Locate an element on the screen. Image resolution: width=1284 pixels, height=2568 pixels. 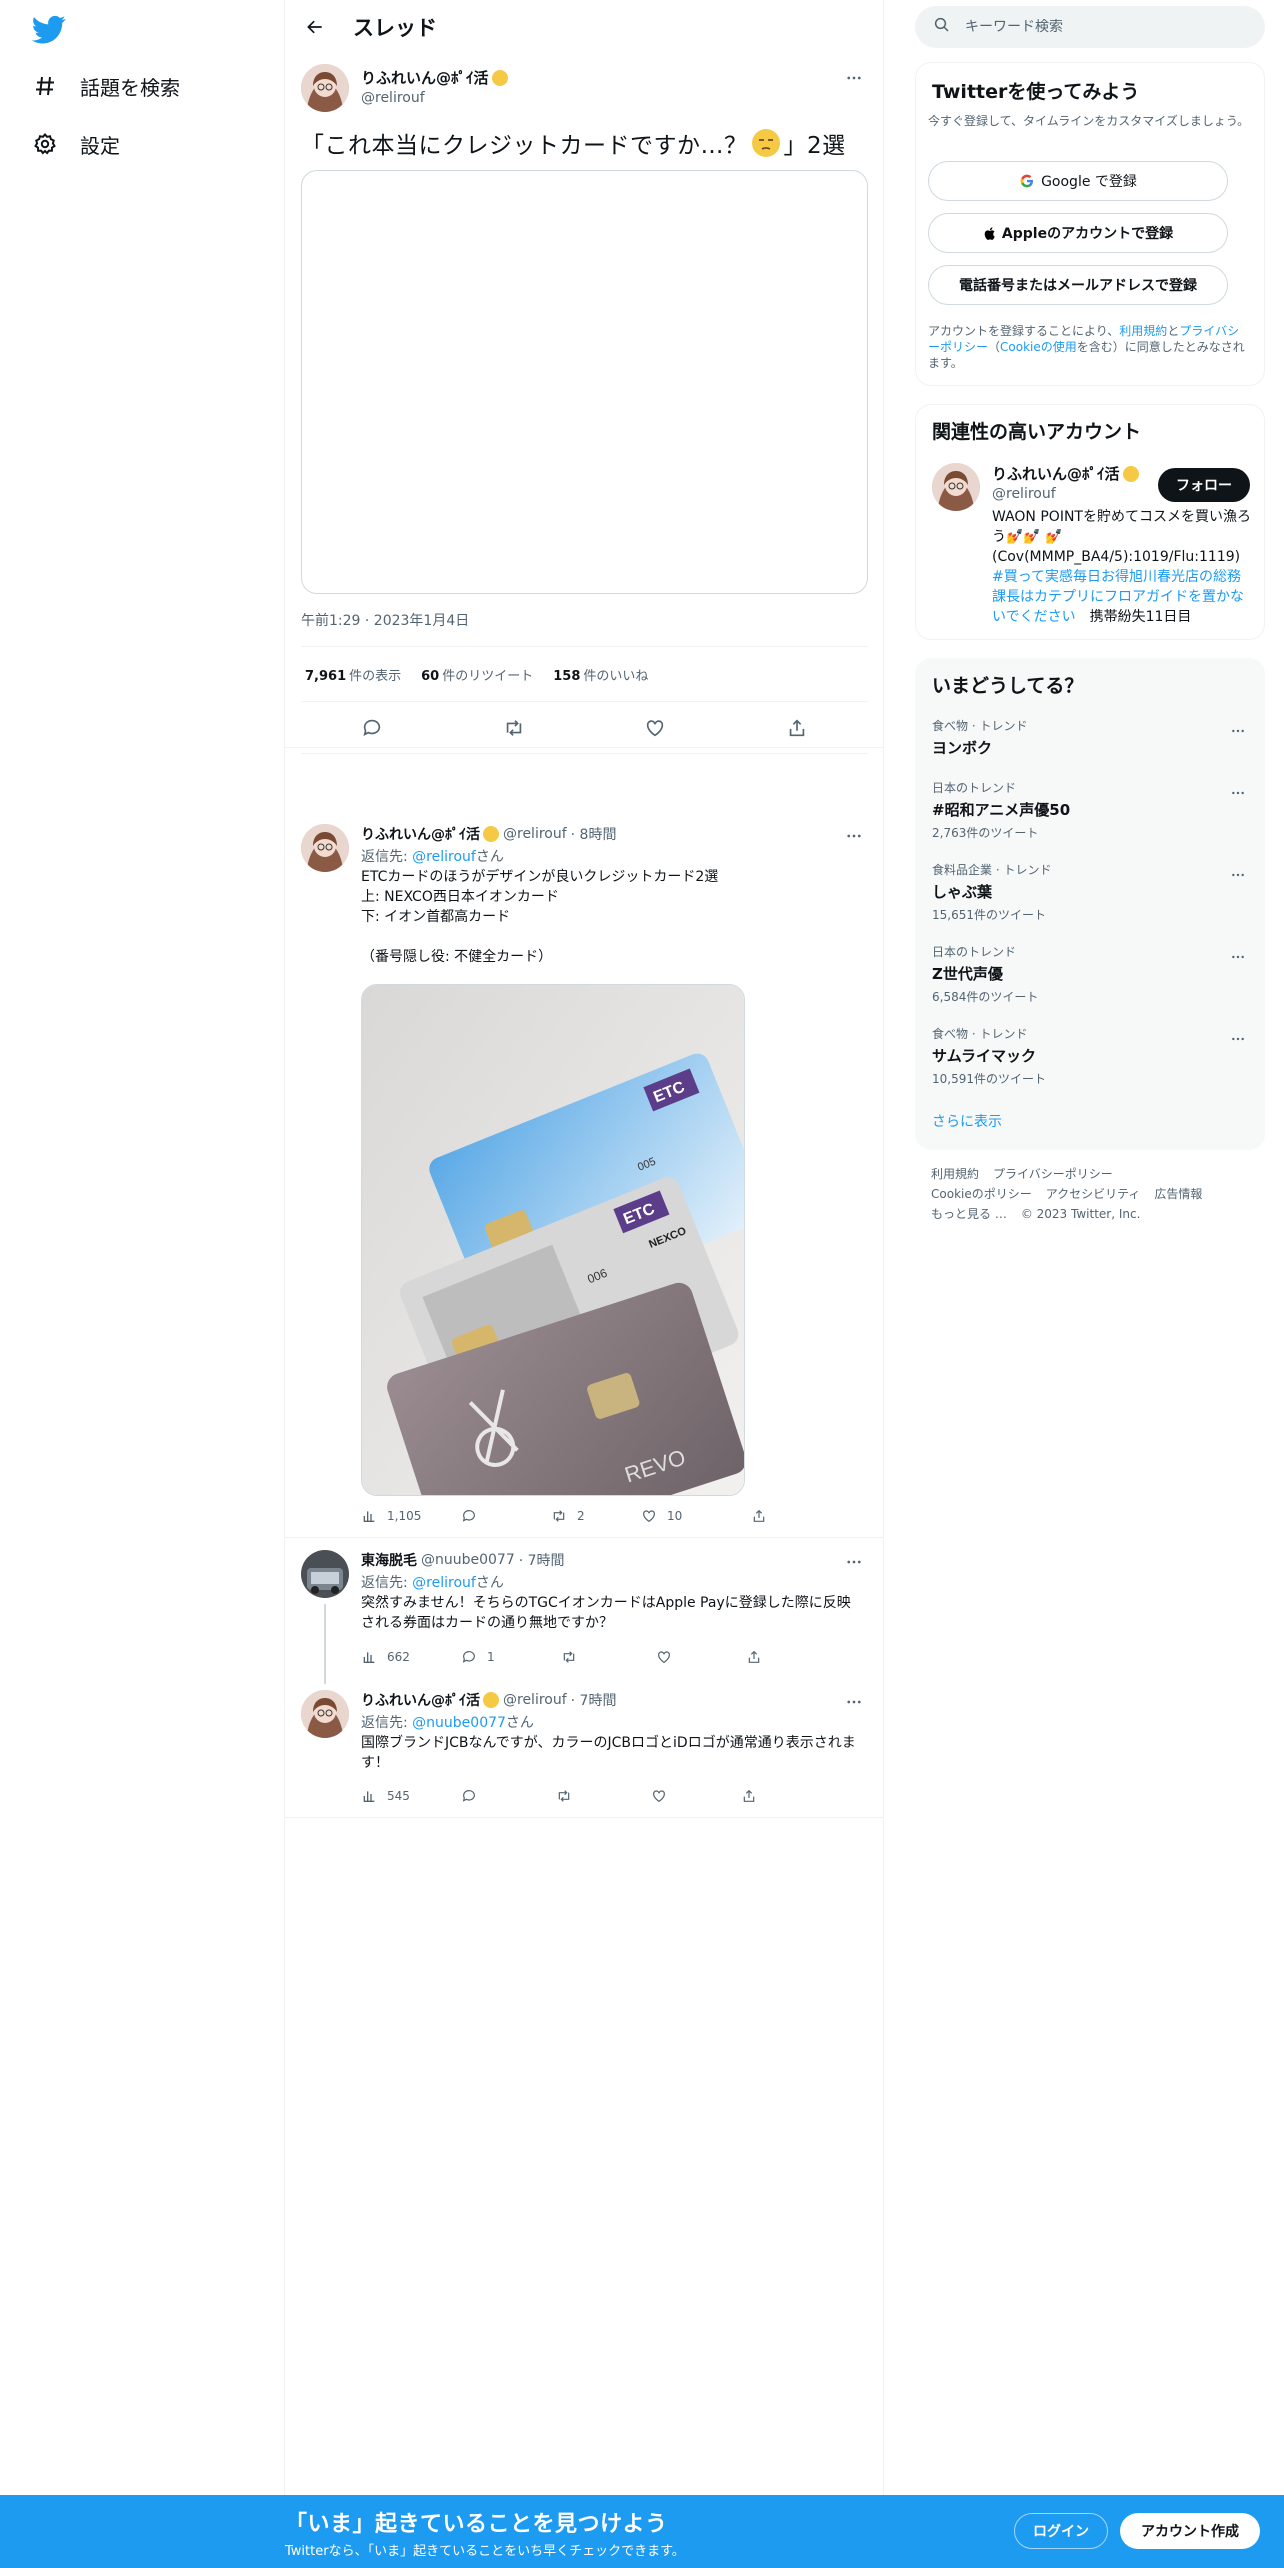
related-handle: @relirouf is located at coordinates (1024, 494).